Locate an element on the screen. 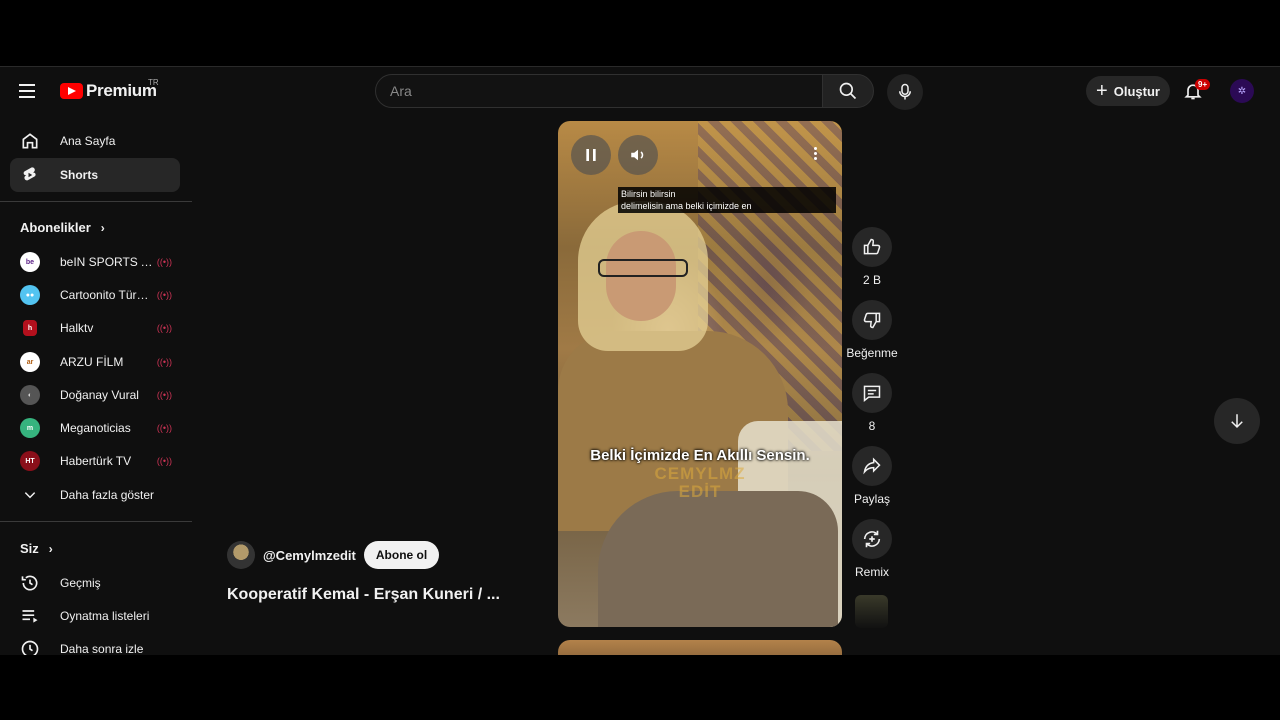 This screenshot has height=720, width=1280. arrow-down-icon is located at coordinates (1237, 421).